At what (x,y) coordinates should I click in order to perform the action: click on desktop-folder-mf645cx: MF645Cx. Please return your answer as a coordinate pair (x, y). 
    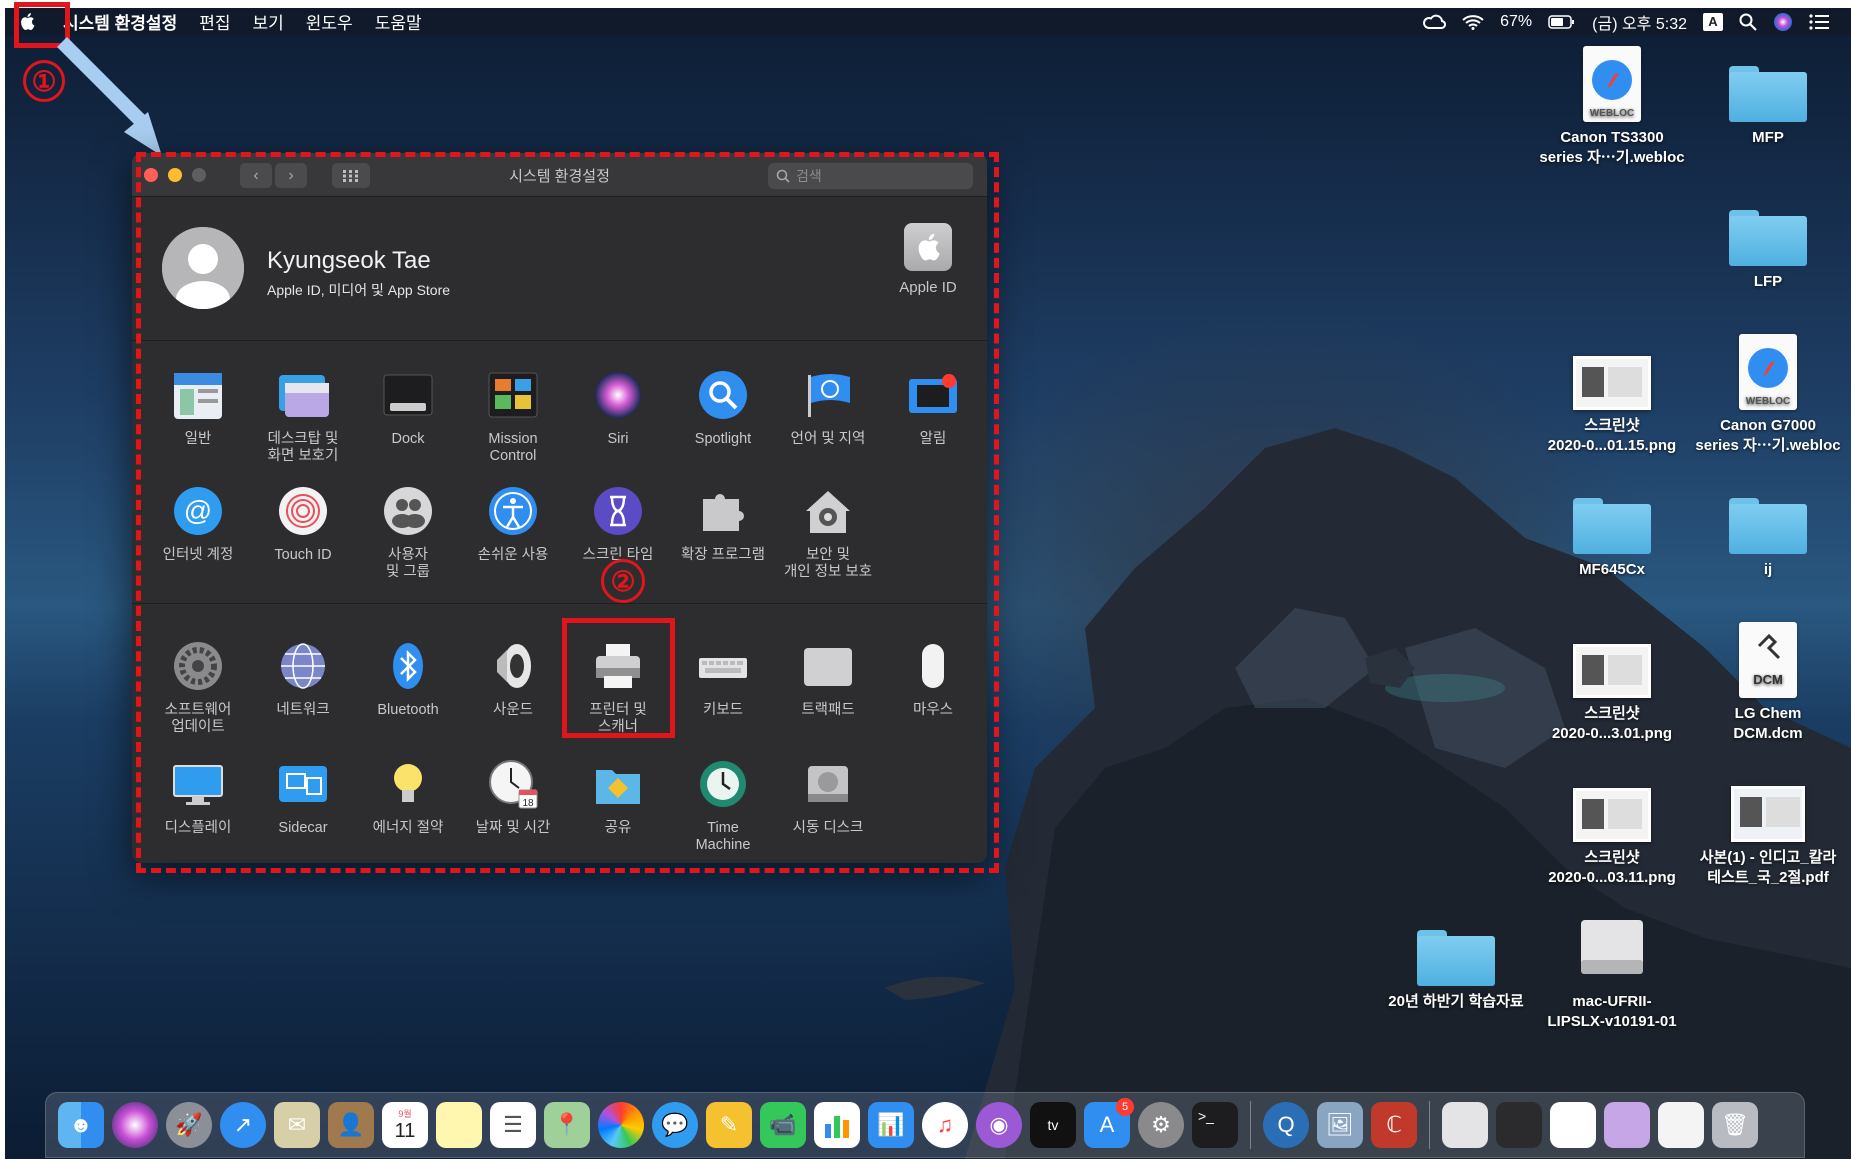
    Looking at the image, I should click on (1612, 526).